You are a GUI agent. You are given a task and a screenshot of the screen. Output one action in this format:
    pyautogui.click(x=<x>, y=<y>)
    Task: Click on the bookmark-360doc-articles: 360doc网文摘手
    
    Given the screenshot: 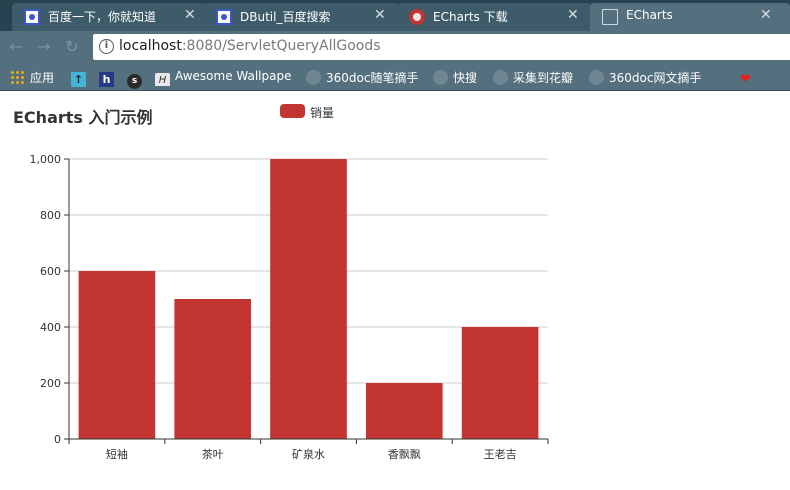 What is the action you would take?
    pyautogui.click(x=645, y=77)
    